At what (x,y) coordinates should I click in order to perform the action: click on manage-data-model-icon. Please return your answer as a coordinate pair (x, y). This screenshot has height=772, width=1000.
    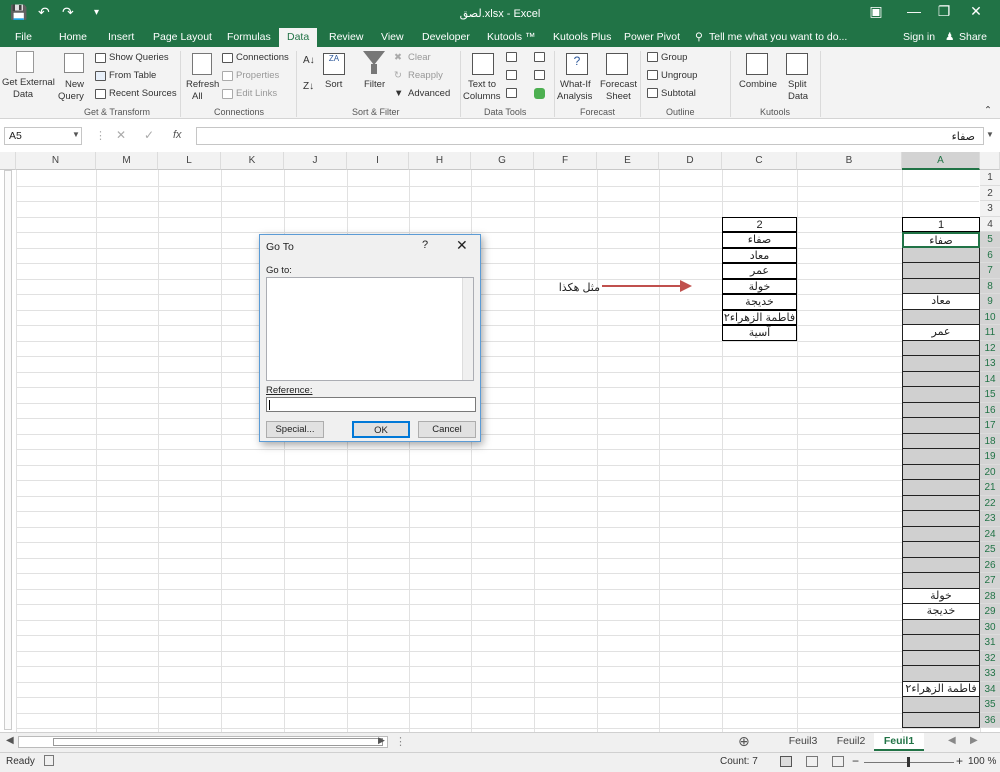
    Looking at the image, I should click on (539, 93).